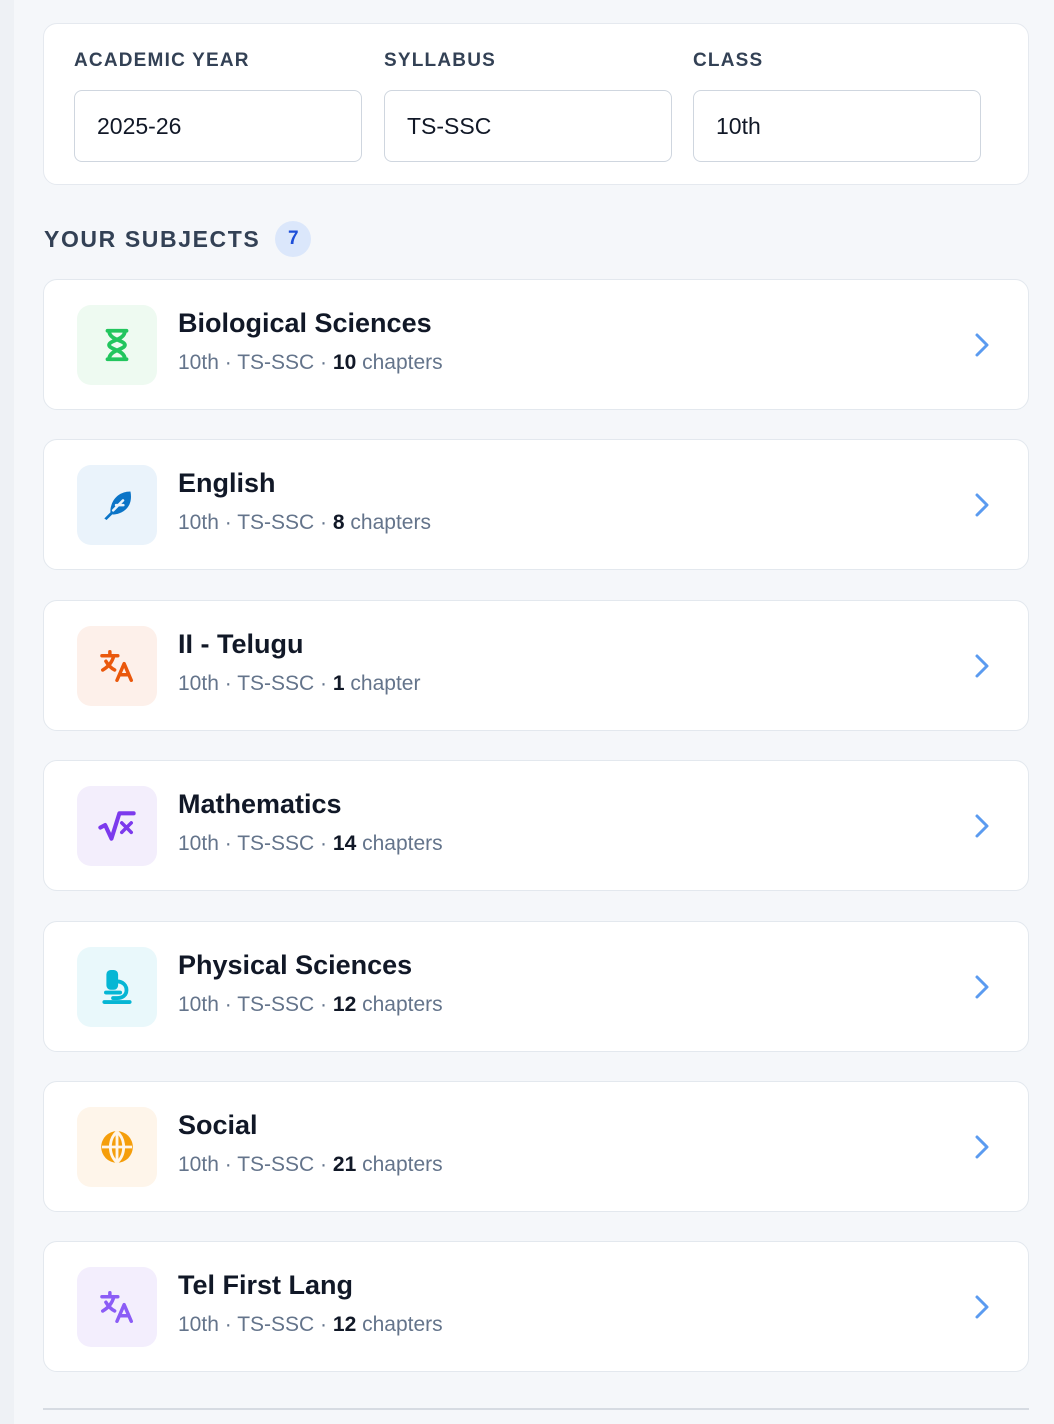 Image resolution: width=1054 pixels, height=1424 pixels. What do you see at coordinates (227, 483) in the screenshot?
I see `subject-name: English` at bounding box center [227, 483].